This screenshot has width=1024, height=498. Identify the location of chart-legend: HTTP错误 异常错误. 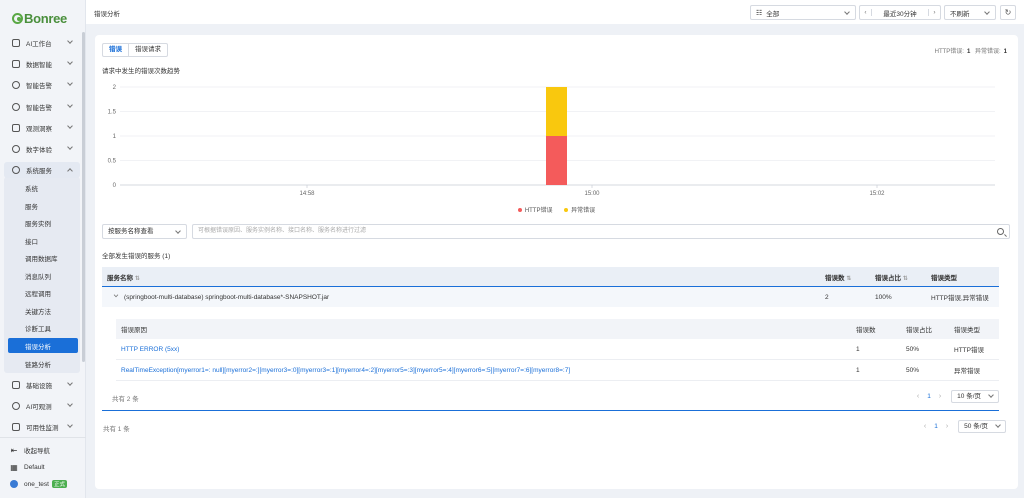
(556, 209).